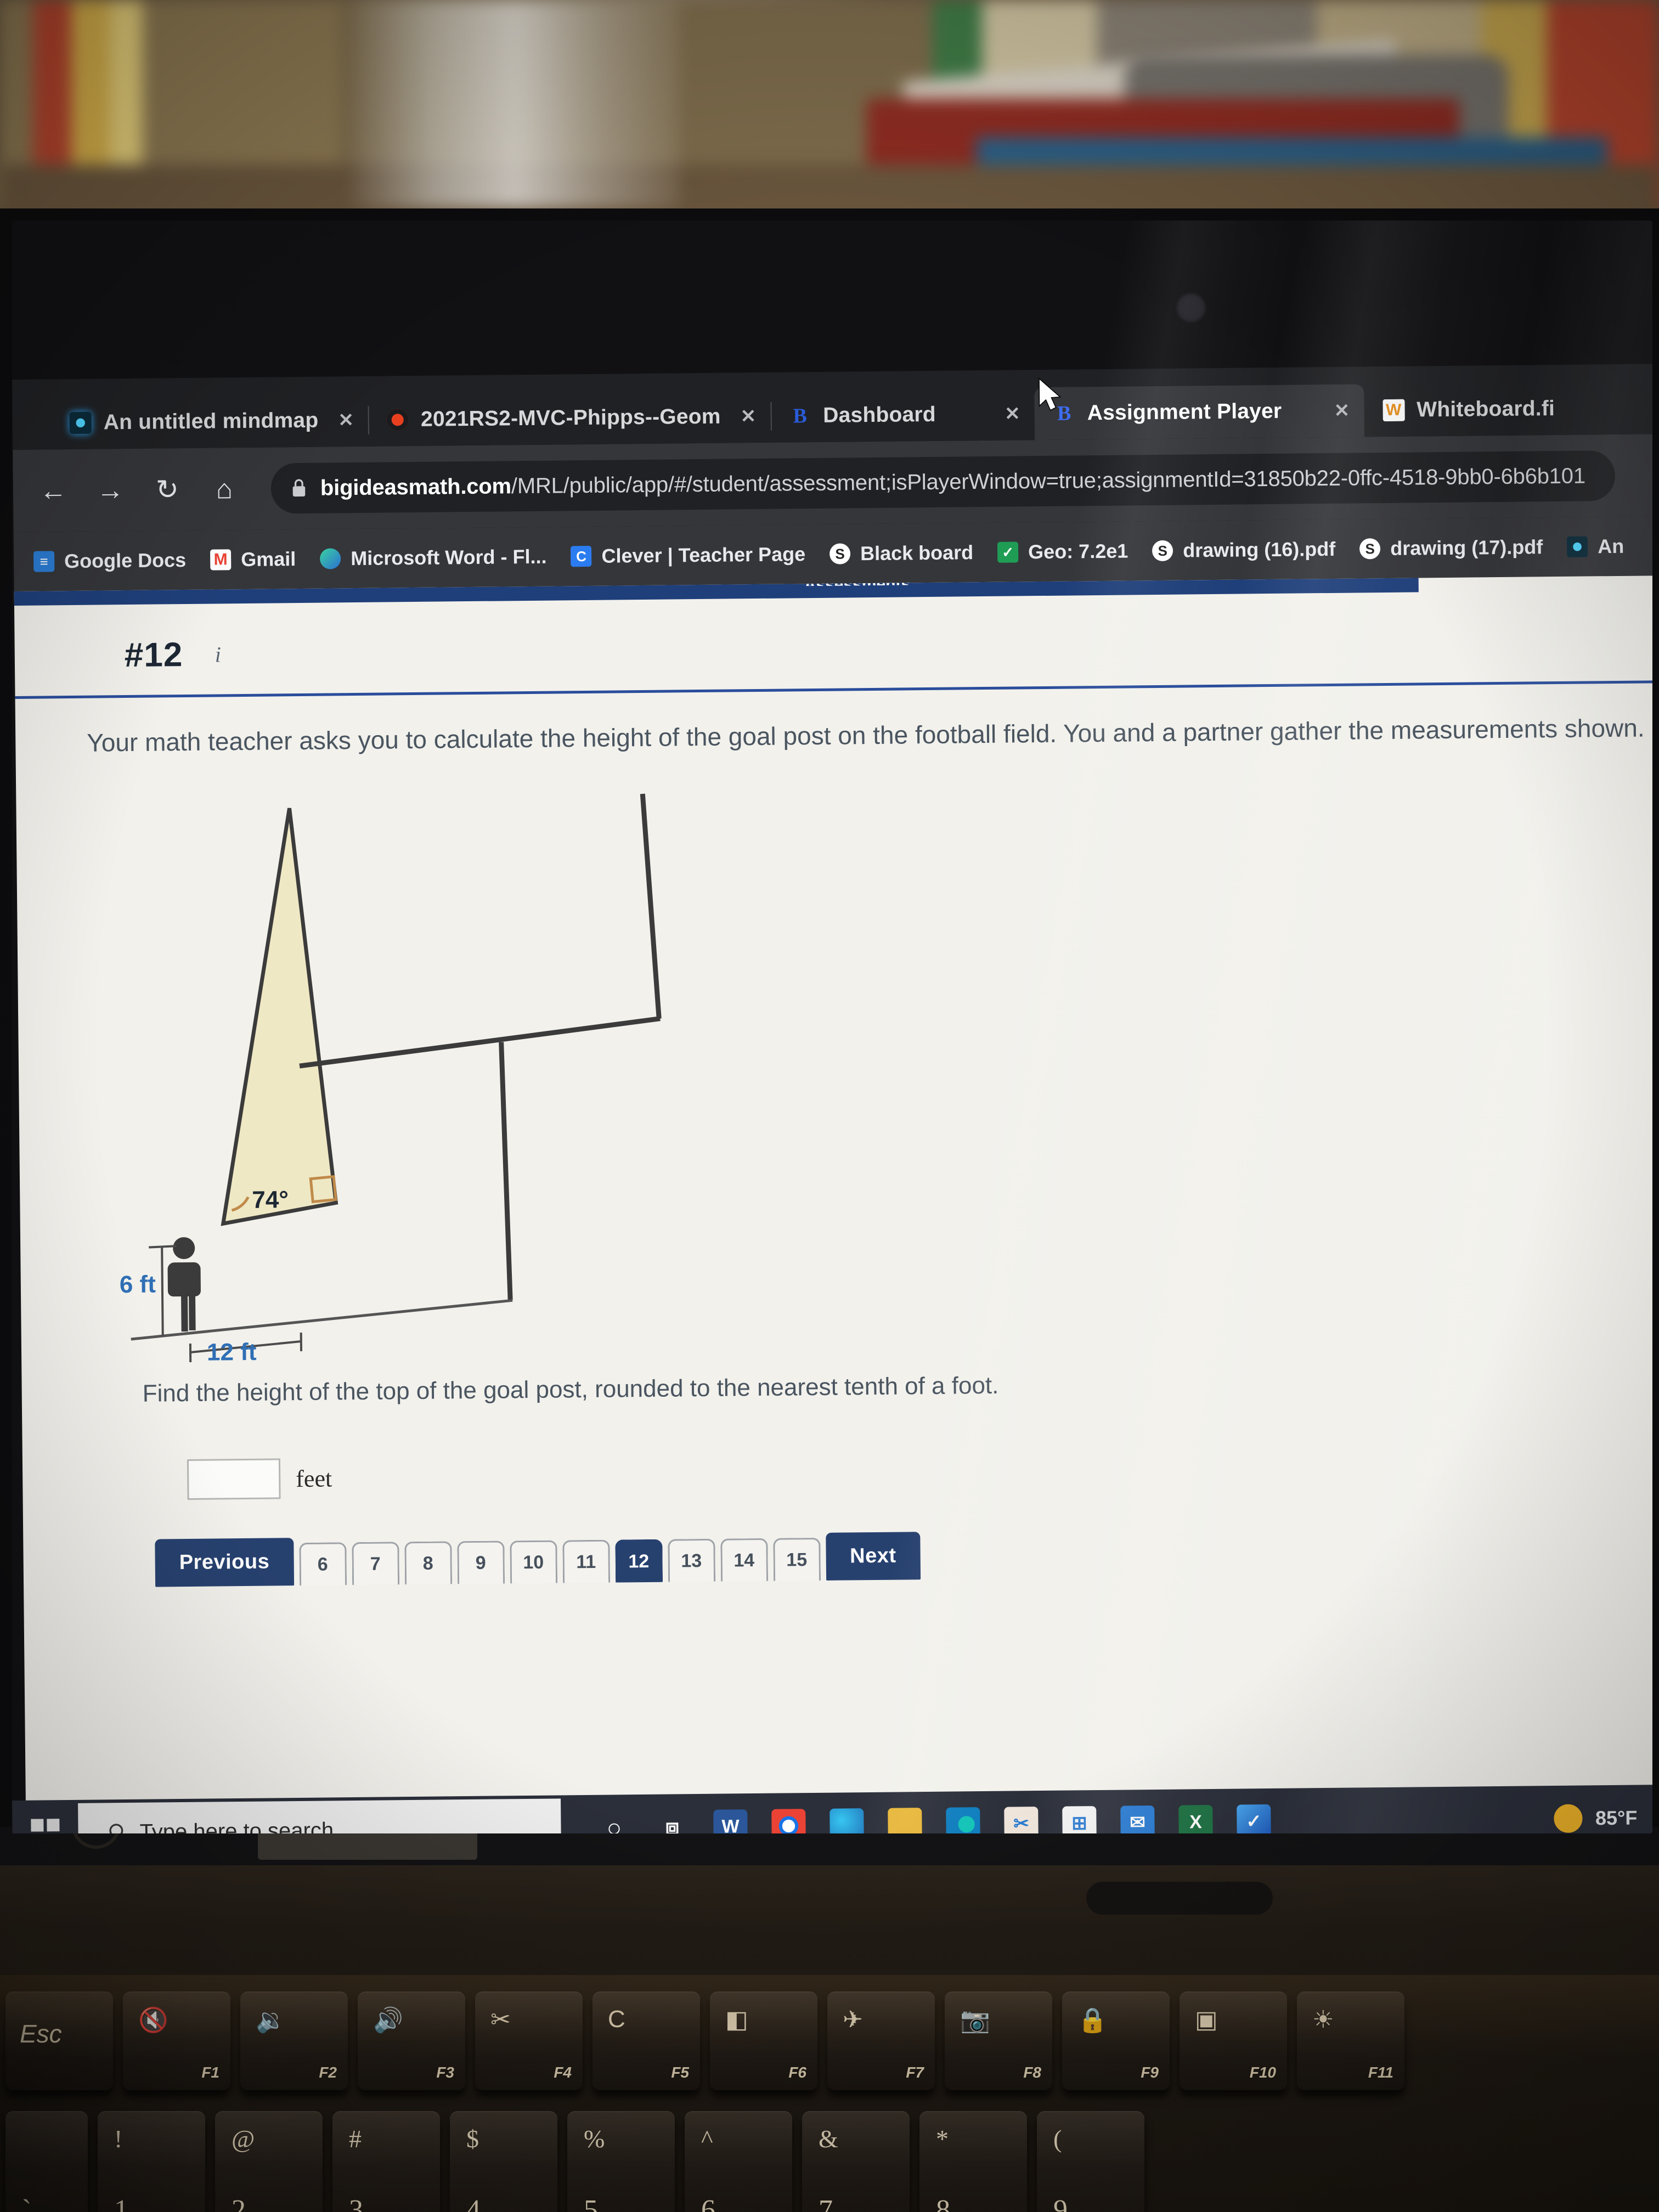 This screenshot has height=2212, width=1659. What do you see at coordinates (501, 2019) in the screenshot?
I see `scissors-icon: ✂` at bounding box center [501, 2019].